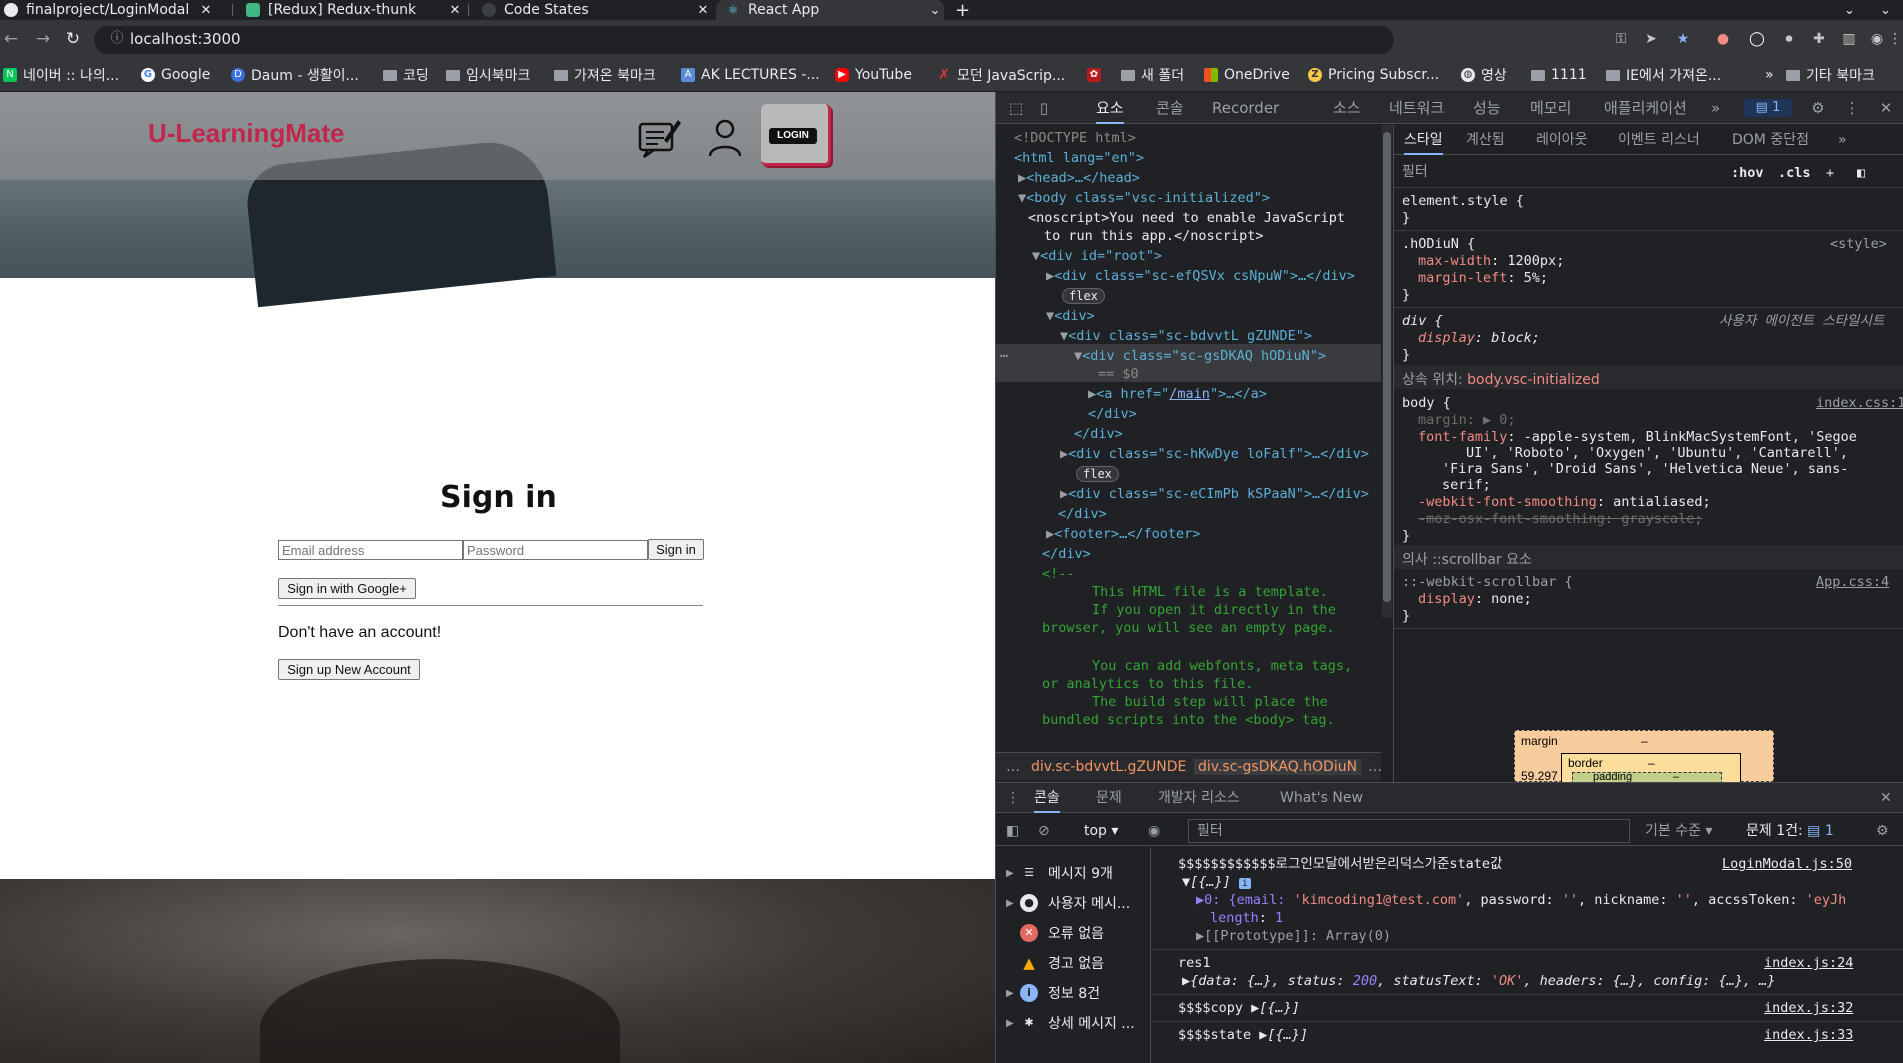 Image resolution: width=1903 pixels, height=1063 pixels. What do you see at coordinates (1487, 108) in the screenshot?
I see `devtools-tab-performance: 성능` at bounding box center [1487, 108].